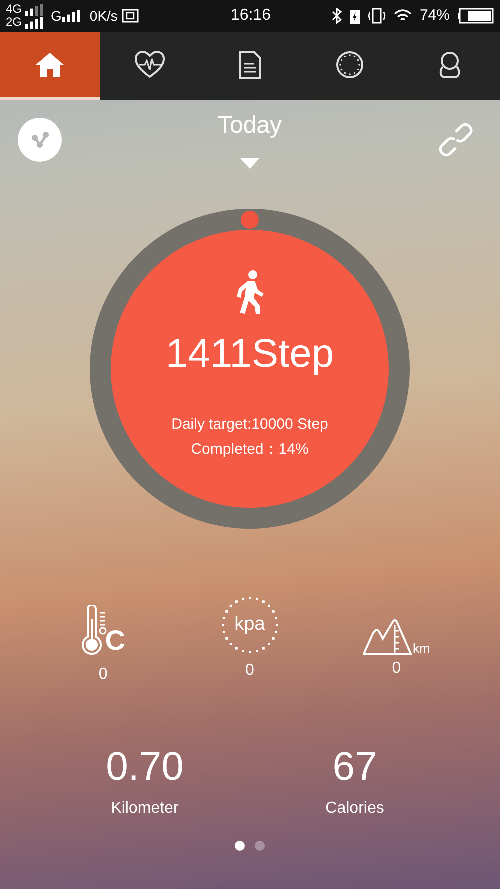 Image resolution: width=500 pixels, height=889 pixels. Describe the element at coordinates (131, 16) in the screenshot. I see `screenshot-icon` at that location.